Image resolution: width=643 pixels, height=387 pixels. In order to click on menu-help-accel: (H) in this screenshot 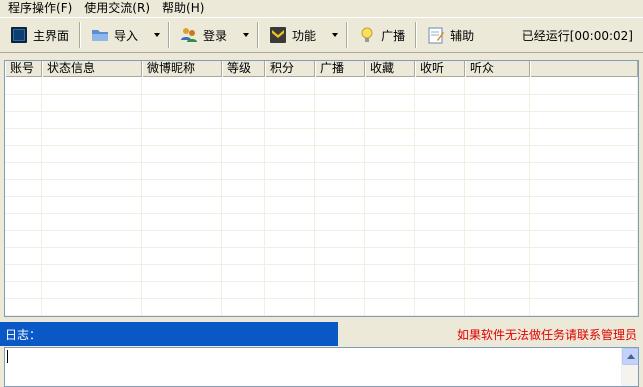, I will do `click(195, 8)`.